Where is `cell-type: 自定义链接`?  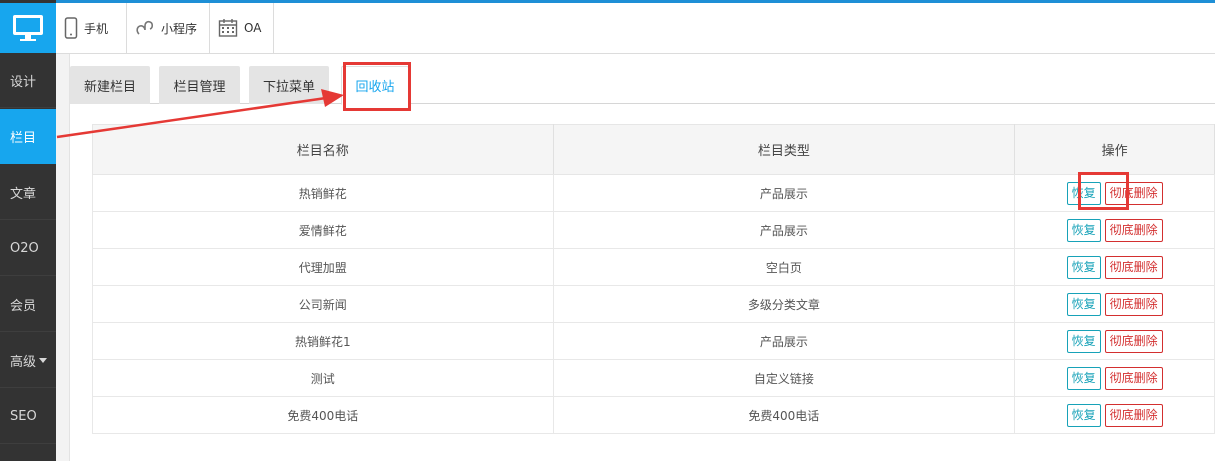
cell-type: 自定义链接 is located at coordinates (784, 378).